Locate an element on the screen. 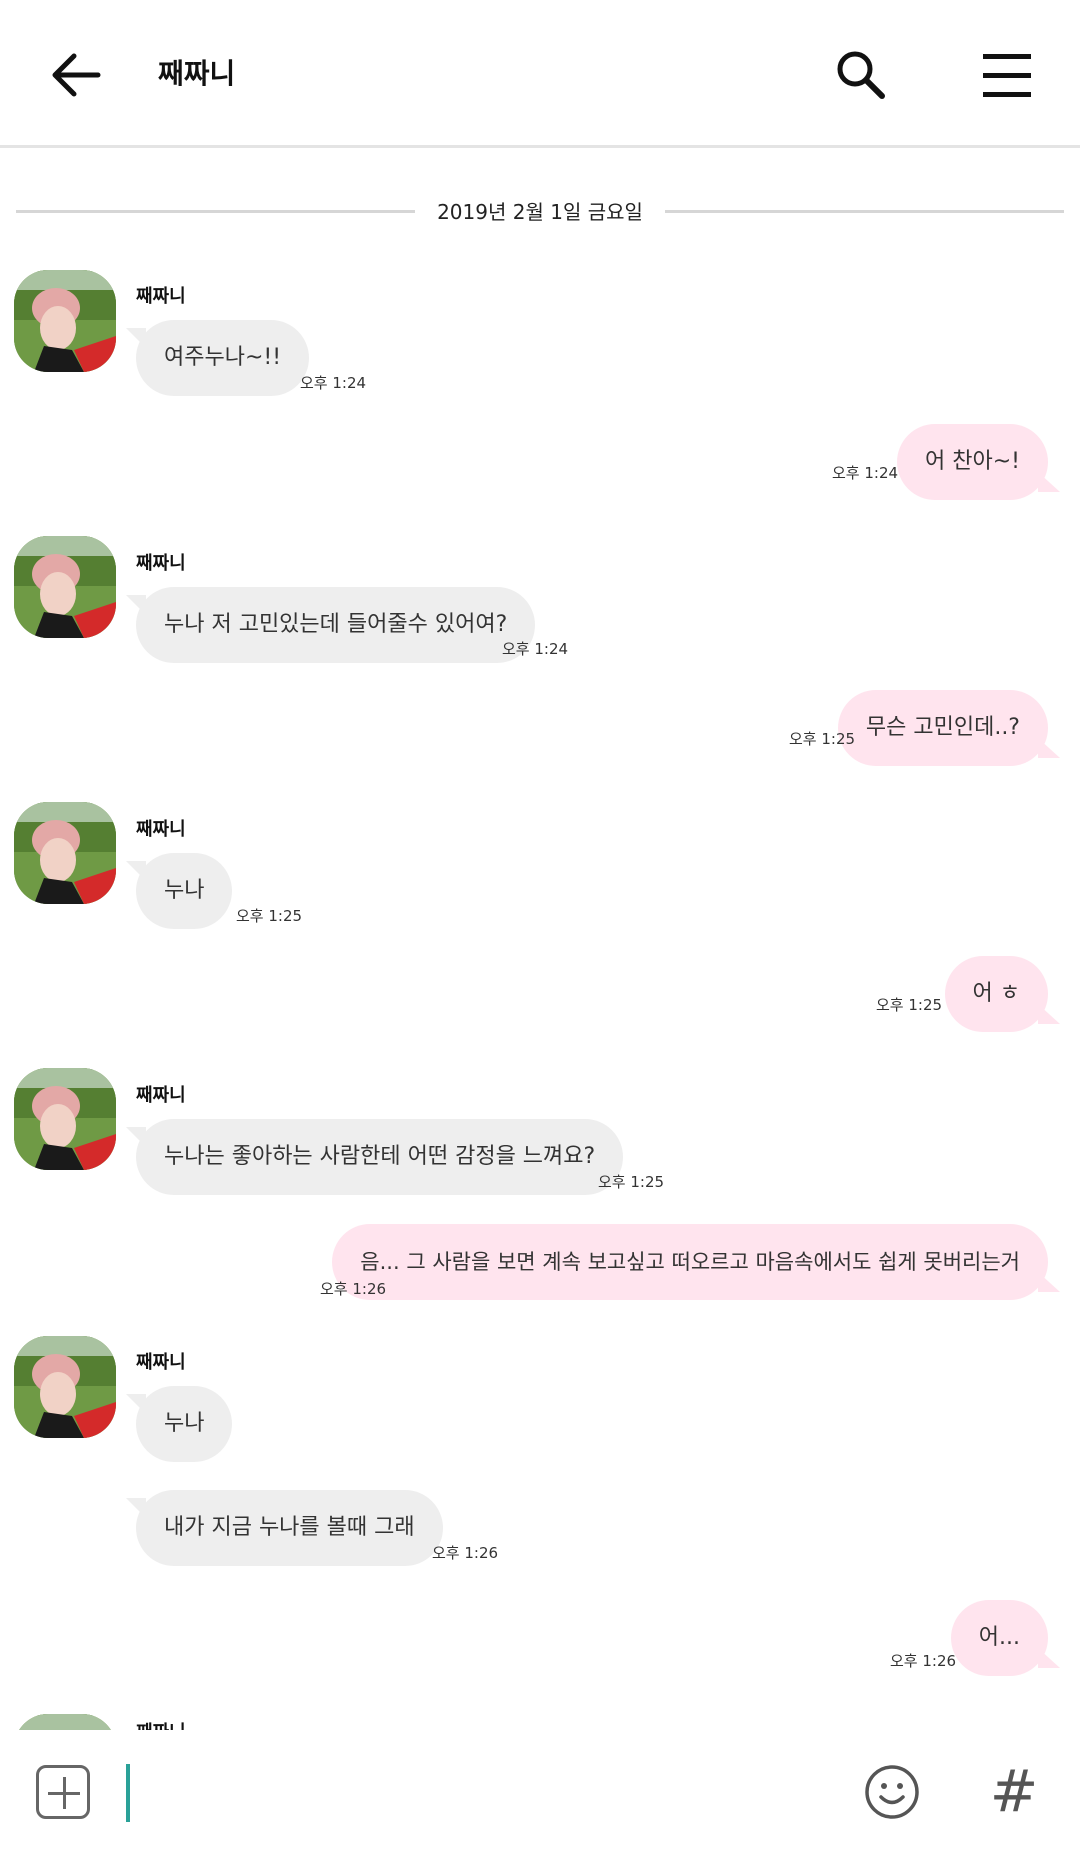 This screenshot has width=1080, height=1857. hashtag-icon: # is located at coordinates (1014, 1791).